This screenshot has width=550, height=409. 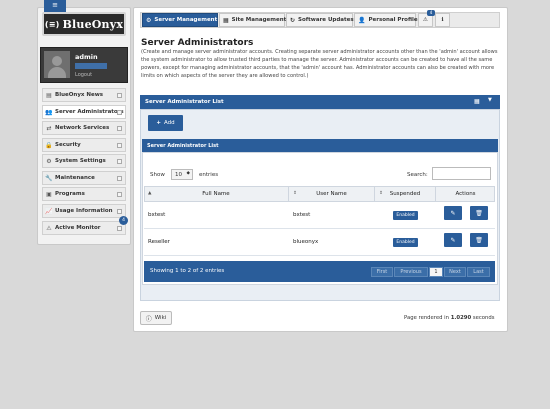 I want to click on render-suffix: seconds, so click(x=483, y=318).